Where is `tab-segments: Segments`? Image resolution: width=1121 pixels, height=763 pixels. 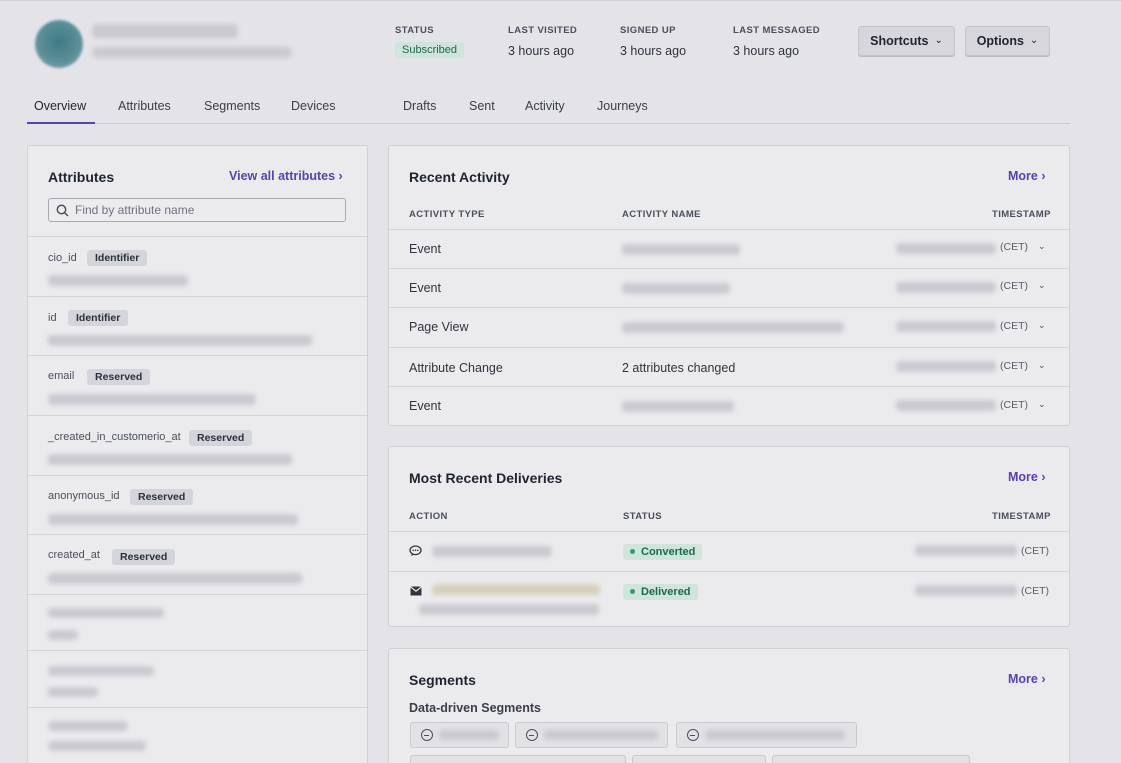
tab-segments: Segments is located at coordinates (232, 106).